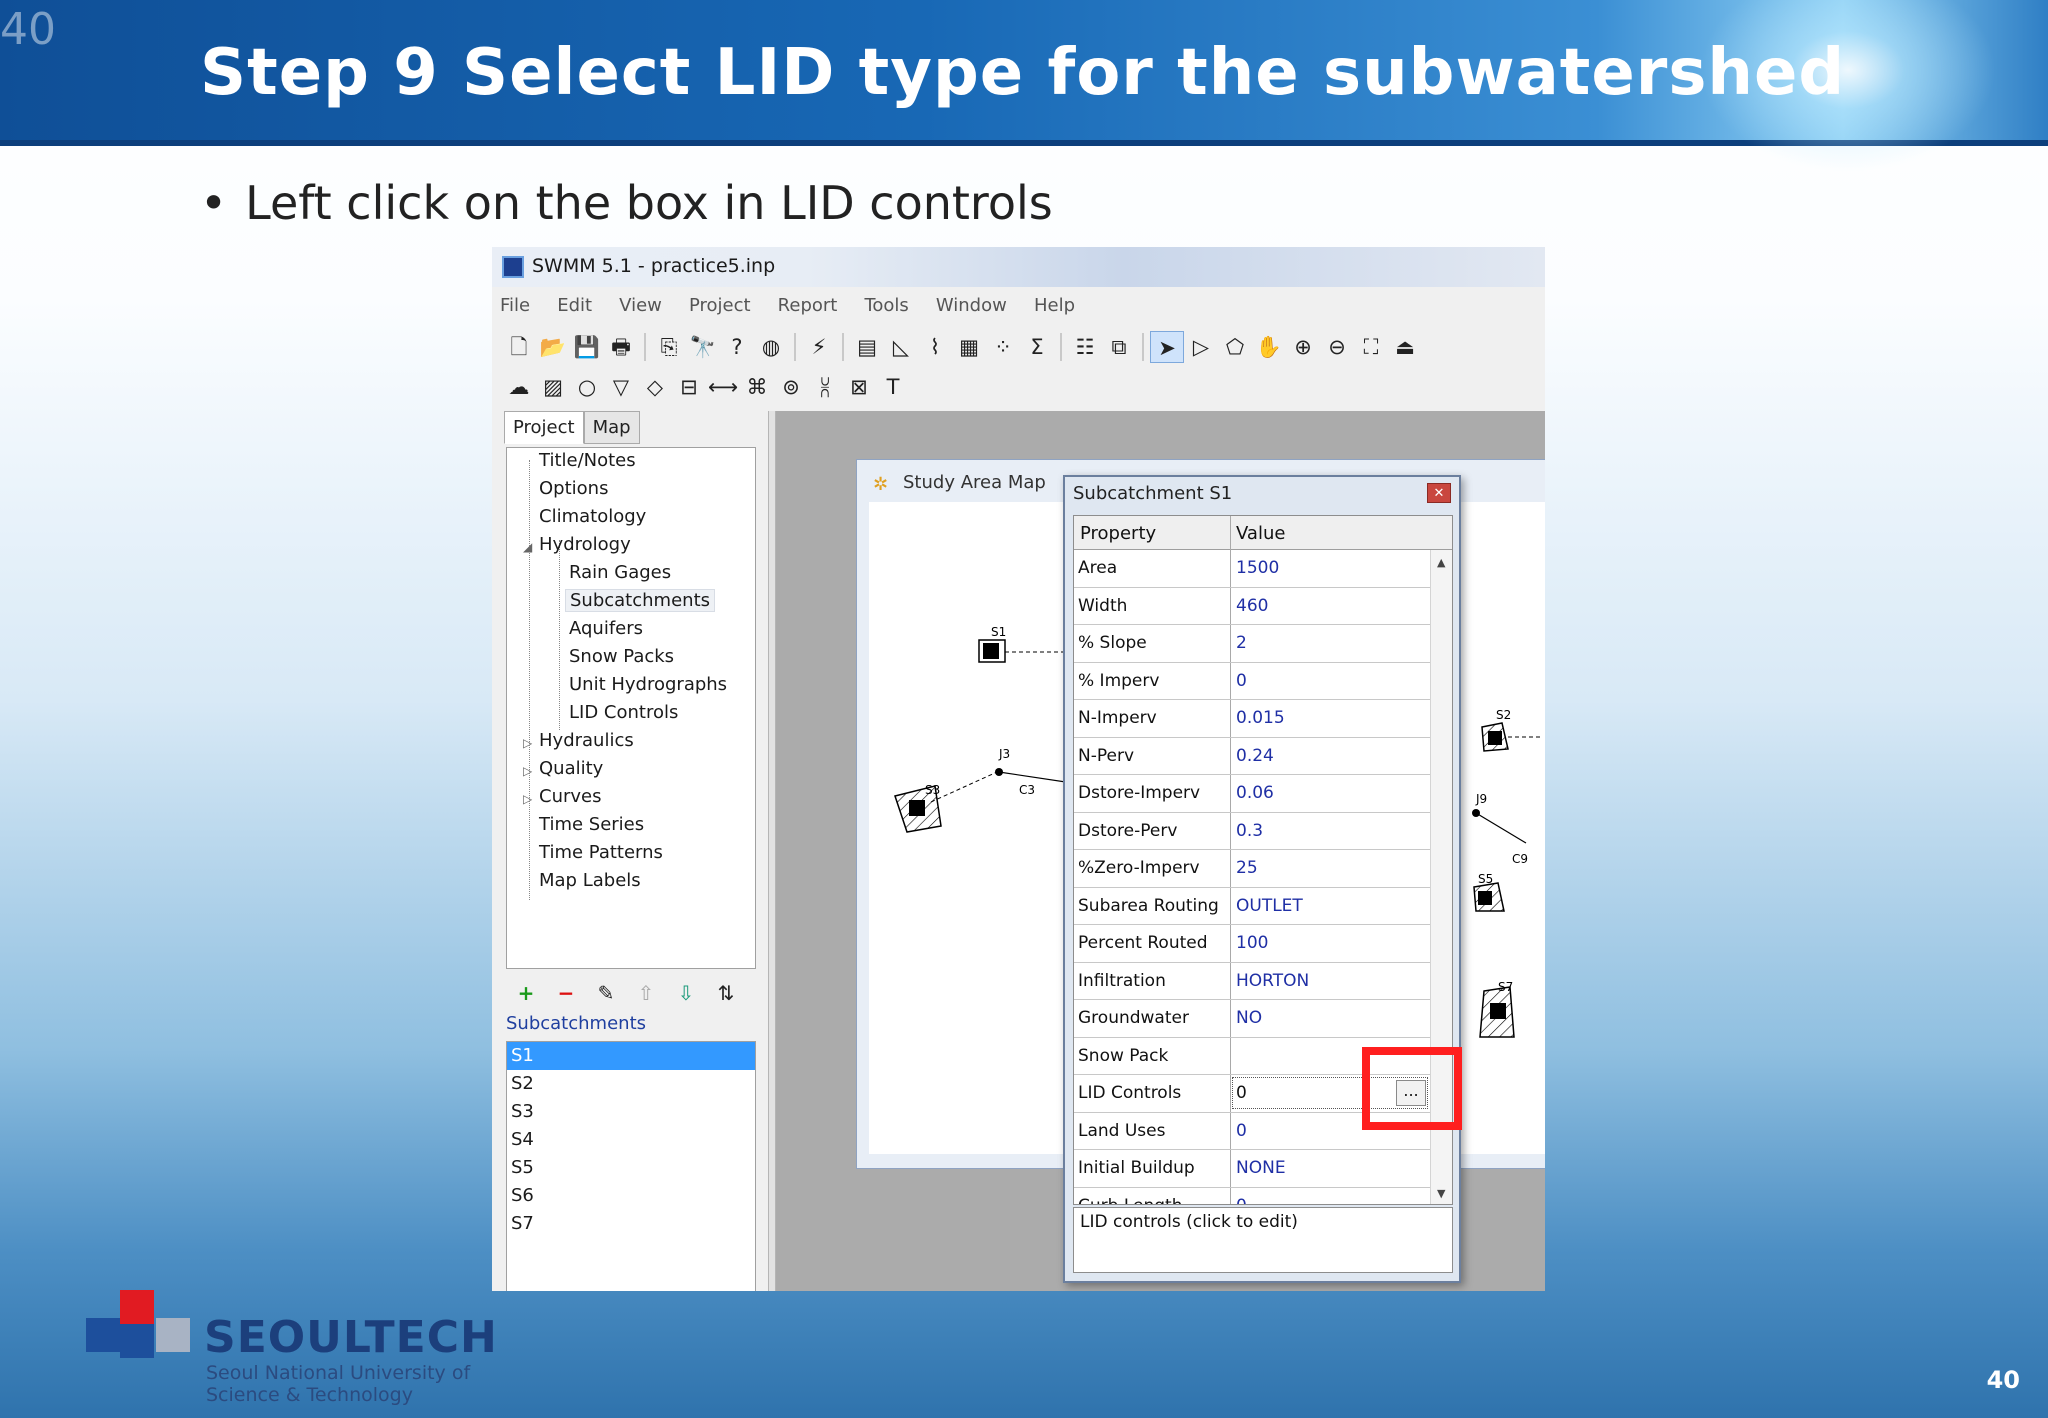 This screenshot has height=1418, width=2048. I want to click on menu-file: File, so click(515, 305).